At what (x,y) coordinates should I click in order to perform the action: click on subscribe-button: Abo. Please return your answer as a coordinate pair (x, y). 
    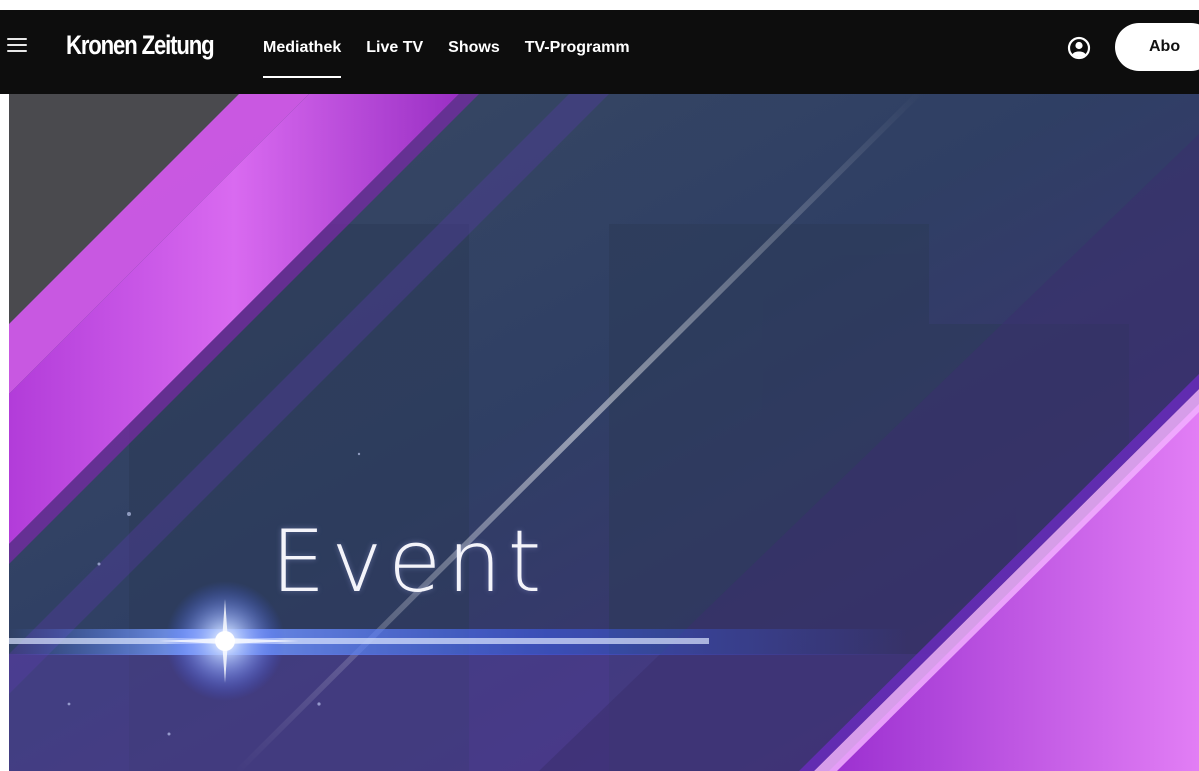
    Looking at the image, I should click on (1157, 47).